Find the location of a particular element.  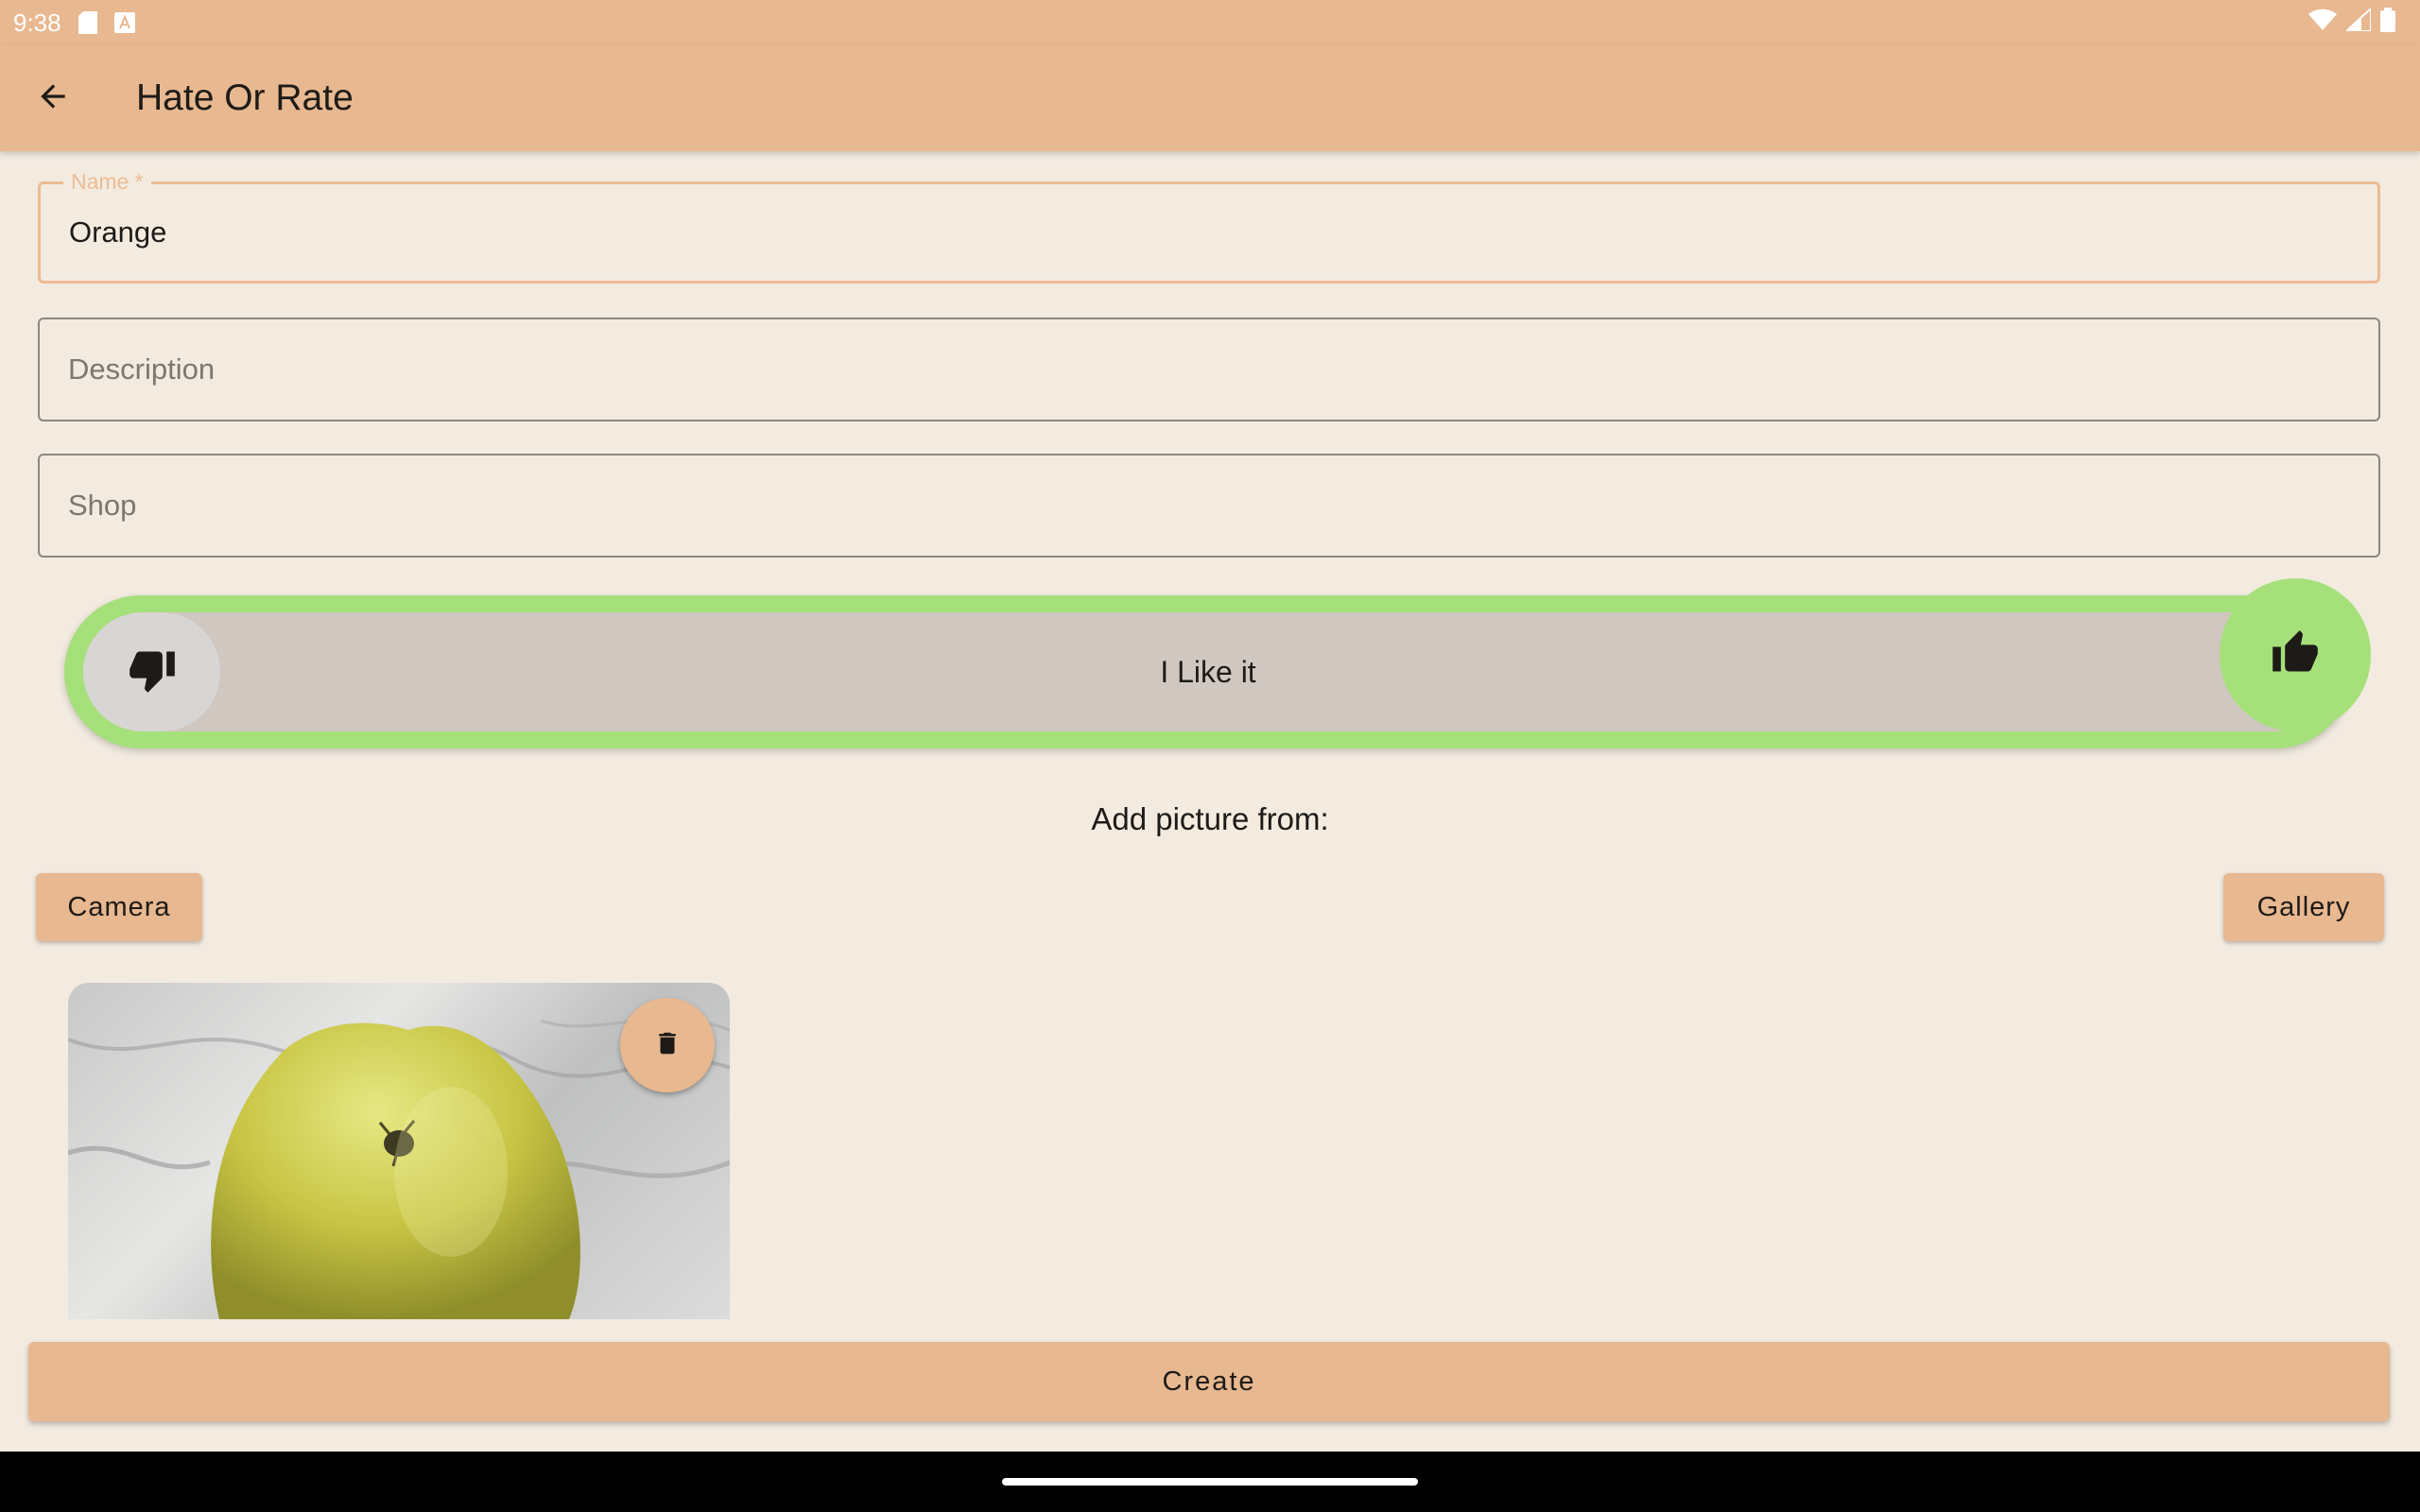

keyboard-a-icon is located at coordinates (124, 22).